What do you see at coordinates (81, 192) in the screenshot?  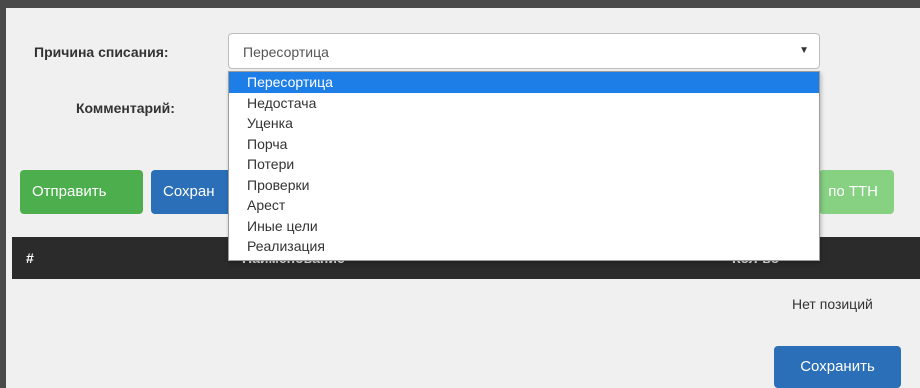 I see `send-button: Отправить` at bounding box center [81, 192].